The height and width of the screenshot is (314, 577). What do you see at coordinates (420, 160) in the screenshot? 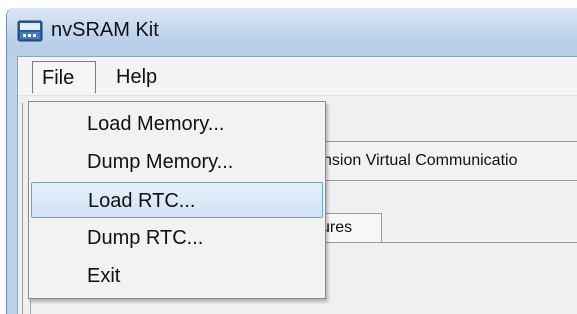
I see `connection-tab-label: nsion Virtual Communicatio` at bounding box center [420, 160].